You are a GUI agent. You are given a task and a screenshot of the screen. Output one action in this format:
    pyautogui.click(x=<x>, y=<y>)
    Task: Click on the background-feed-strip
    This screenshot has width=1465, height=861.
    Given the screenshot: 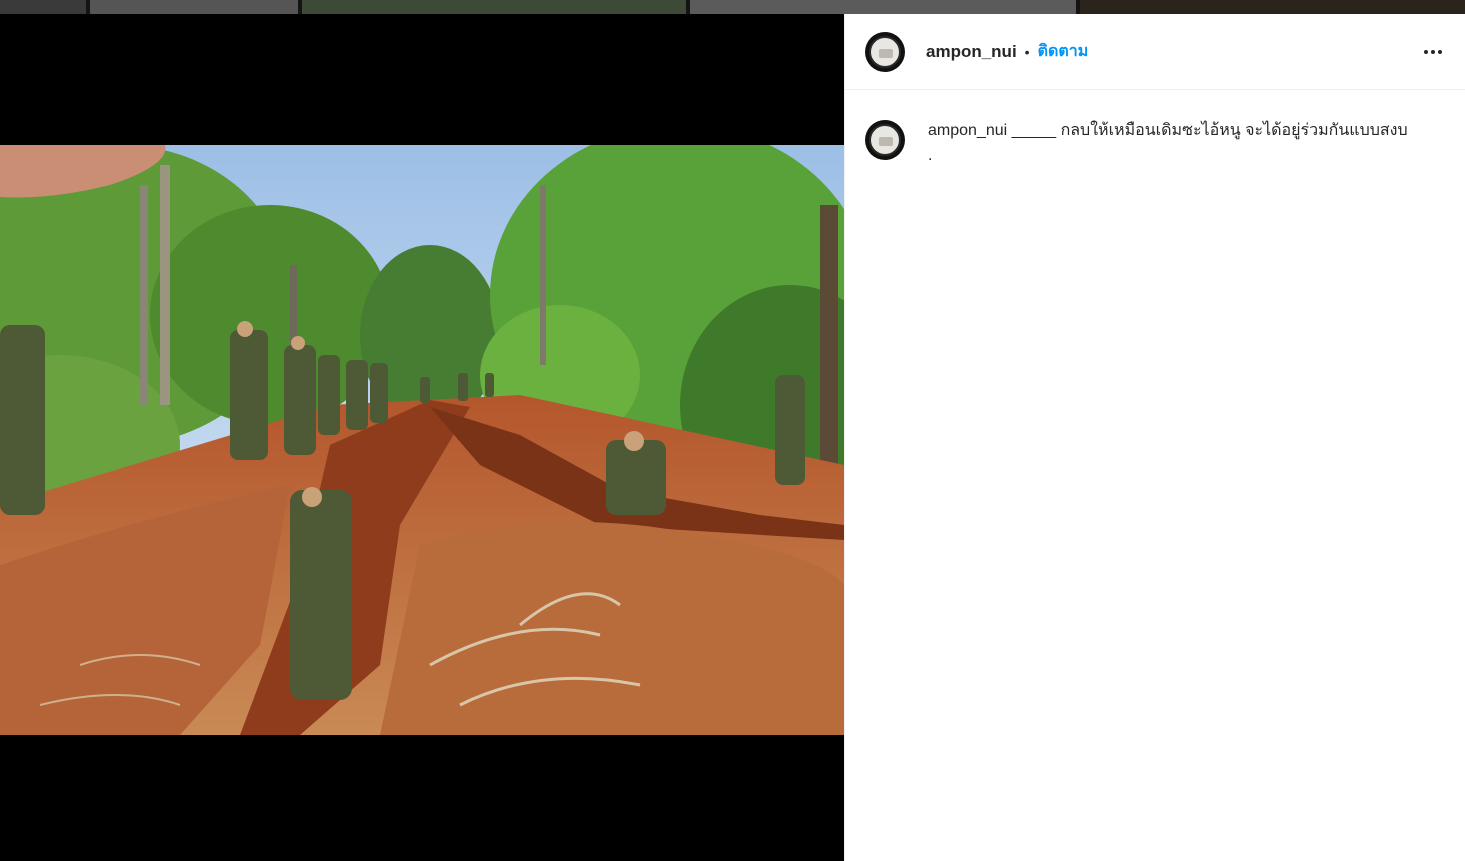 What is the action you would take?
    pyautogui.click(x=732, y=7)
    